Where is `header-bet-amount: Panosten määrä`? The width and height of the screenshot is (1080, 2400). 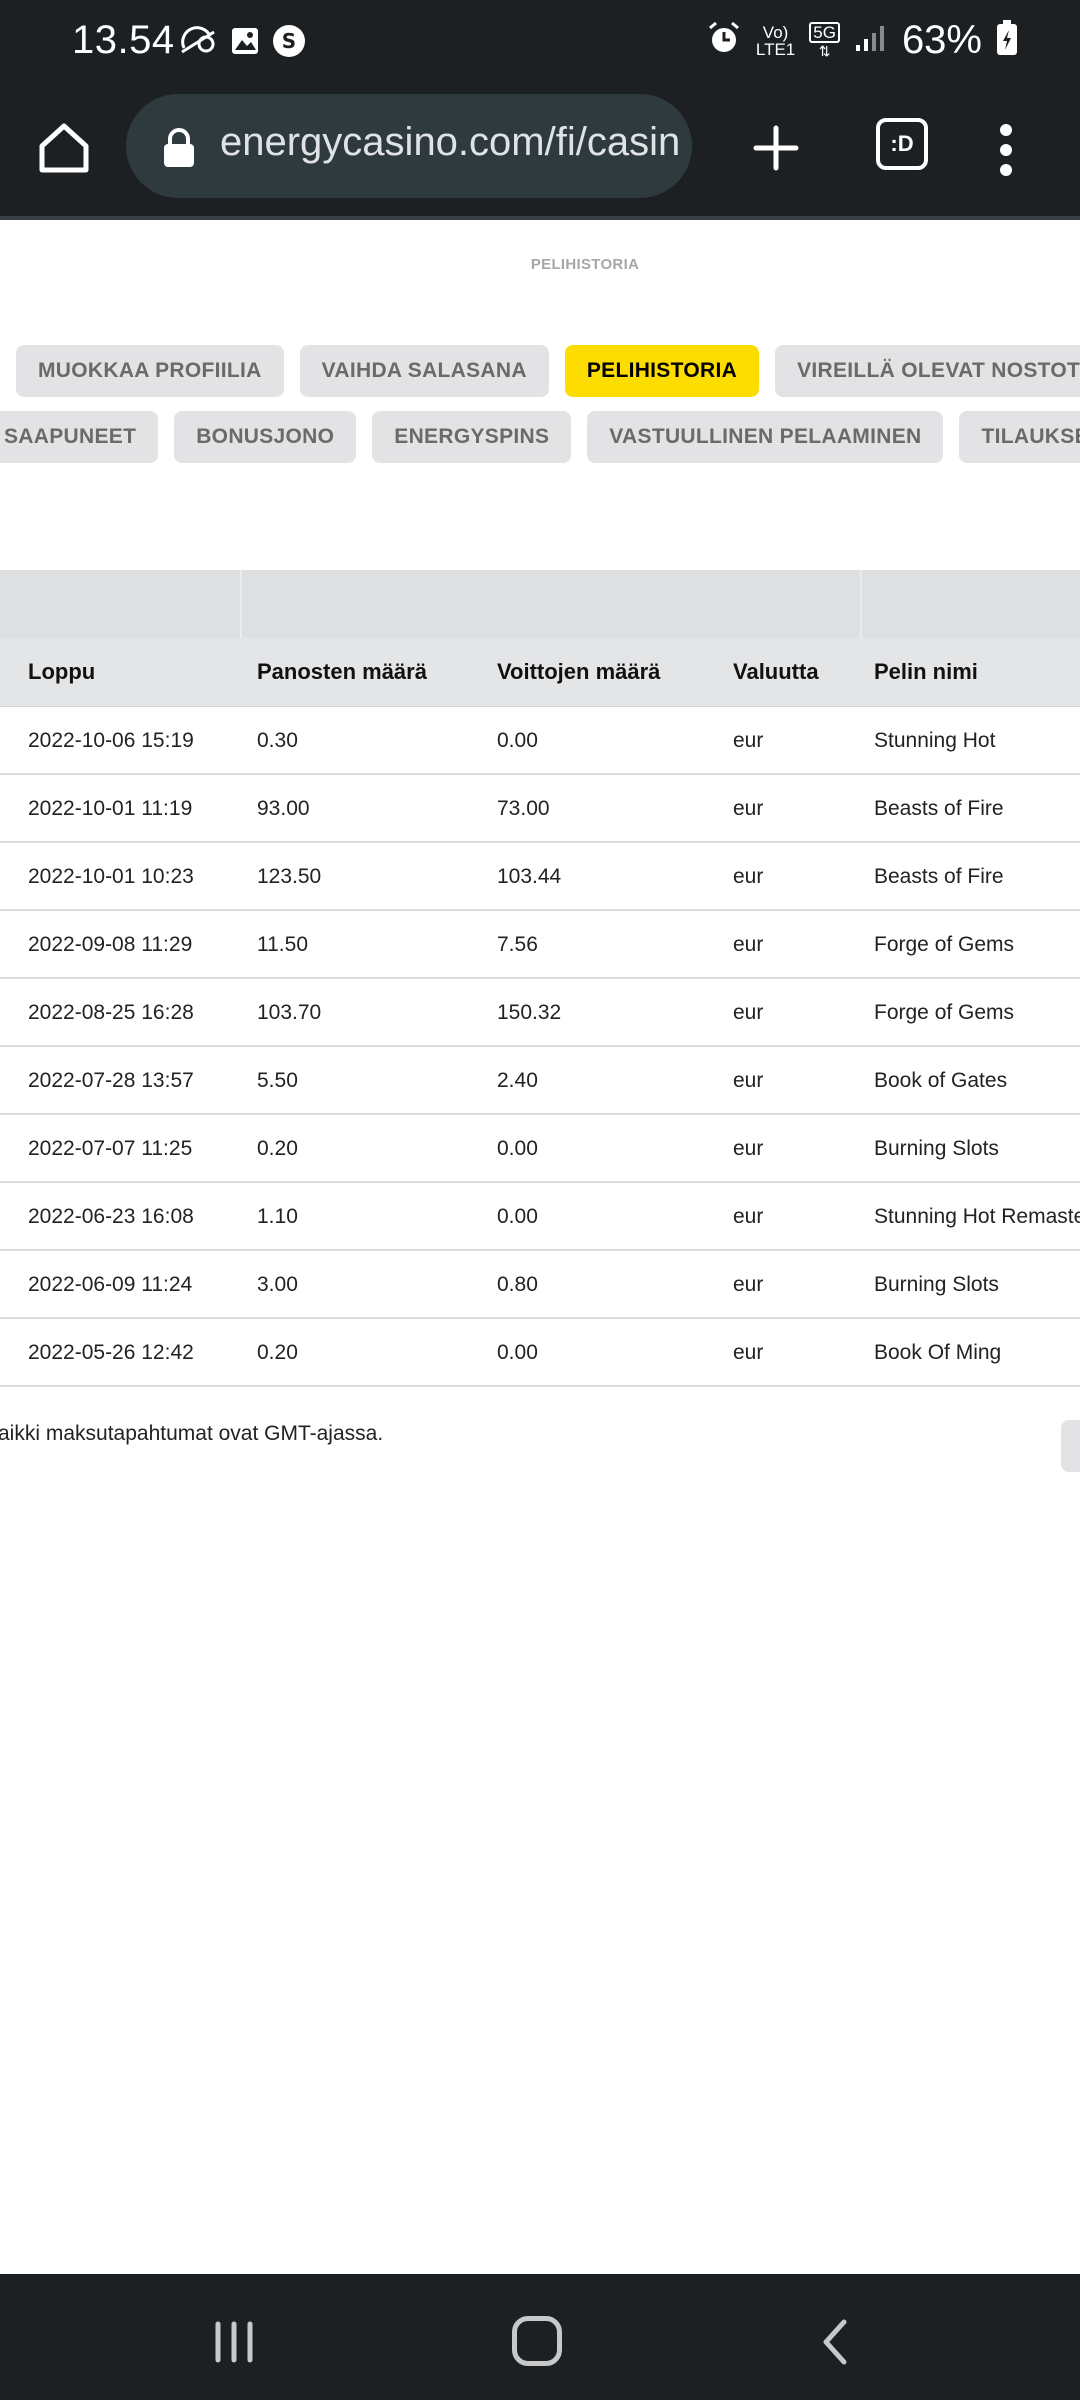 header-bet-amount: Panosten määrä is located at coordinates (342, 672).